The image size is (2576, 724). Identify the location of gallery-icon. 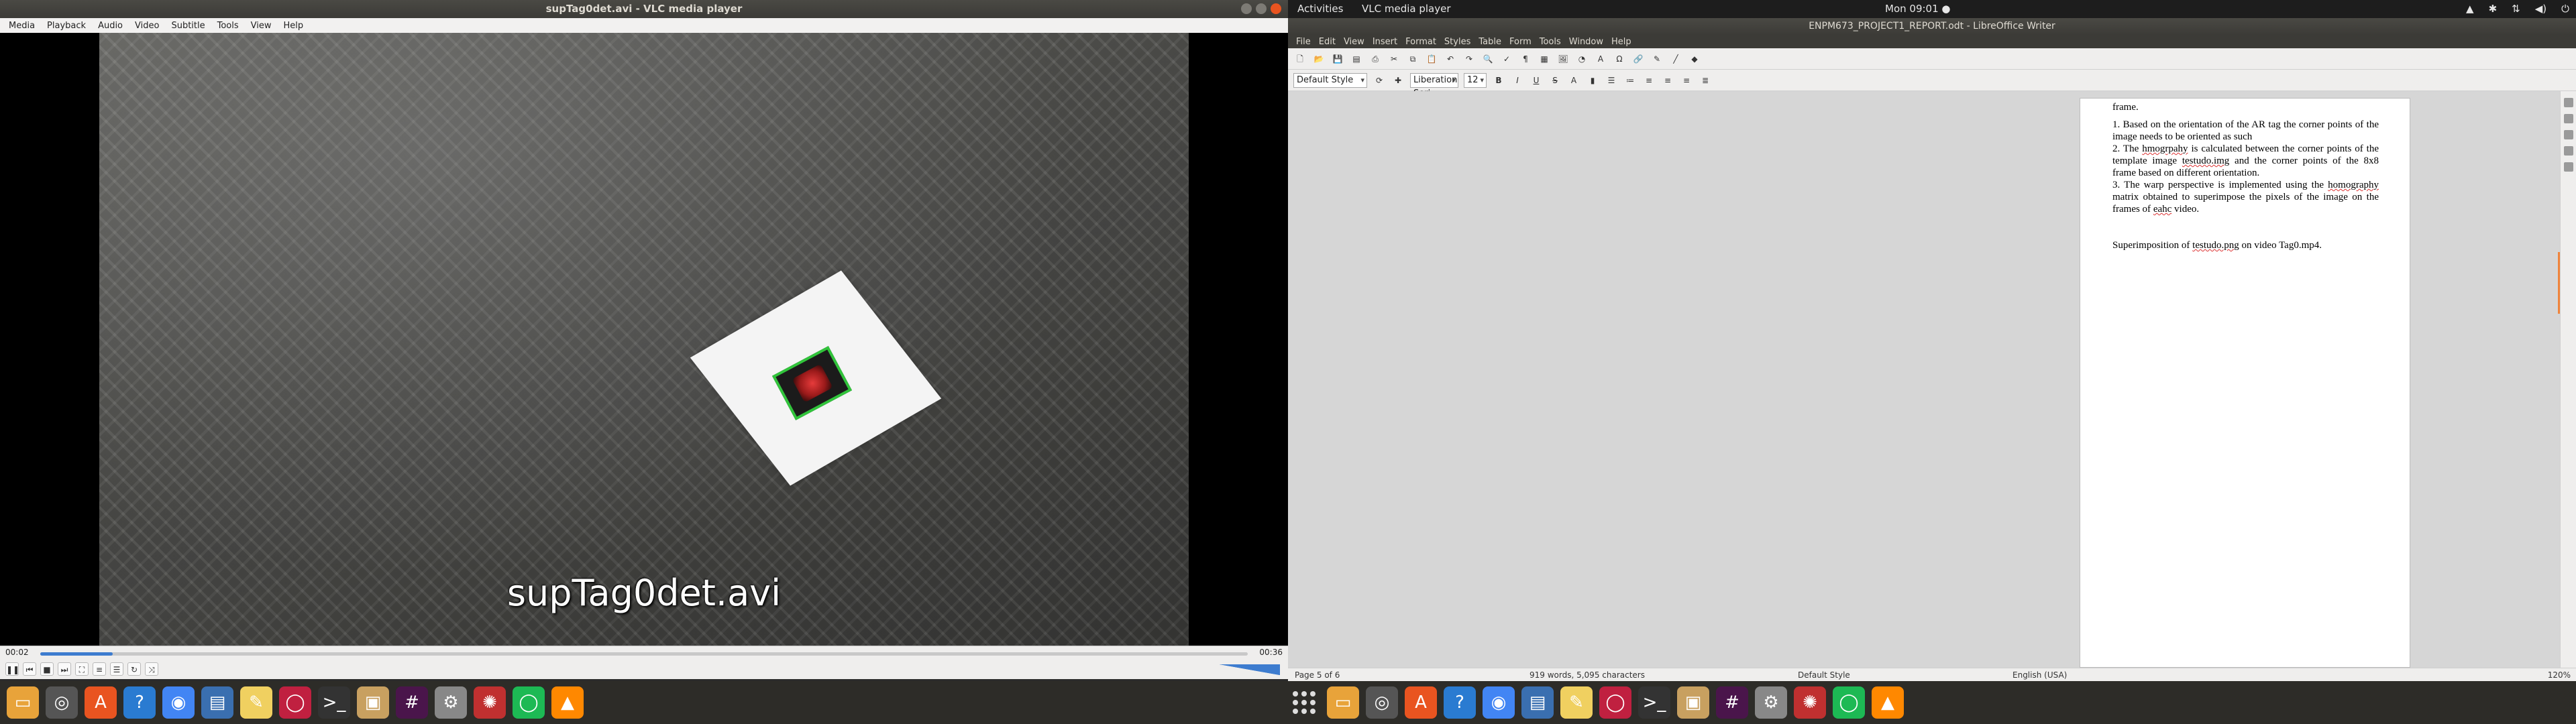
(2568, 151).